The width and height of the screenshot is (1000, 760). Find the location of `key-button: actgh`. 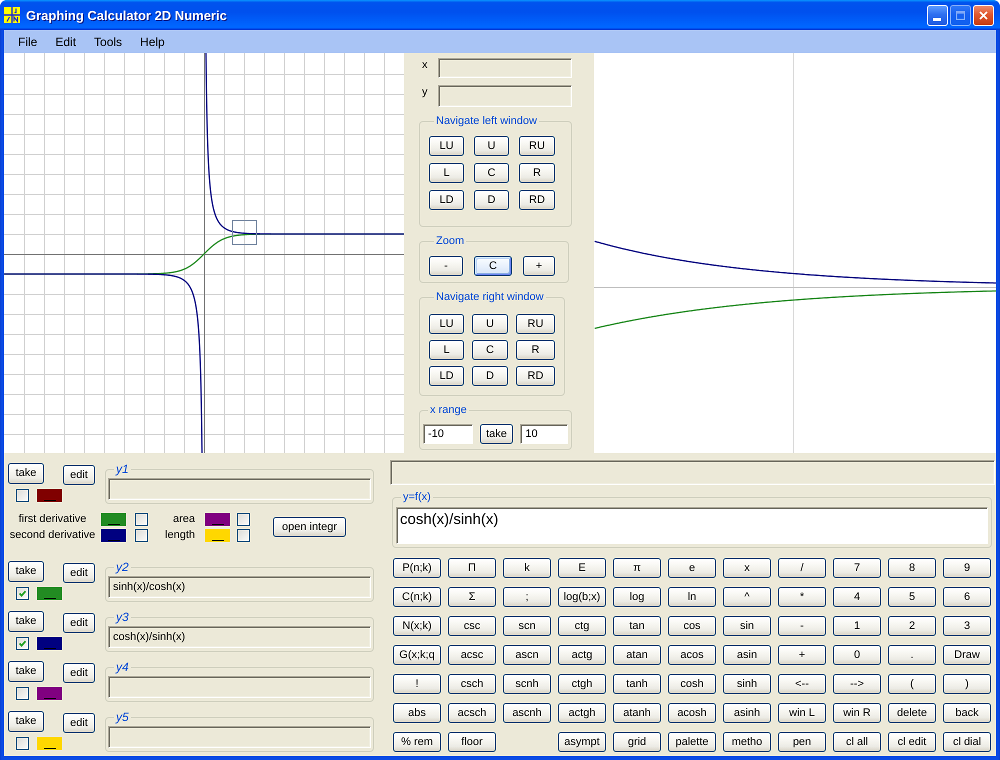

key-button: actgh is located at coordinates (582, 713).